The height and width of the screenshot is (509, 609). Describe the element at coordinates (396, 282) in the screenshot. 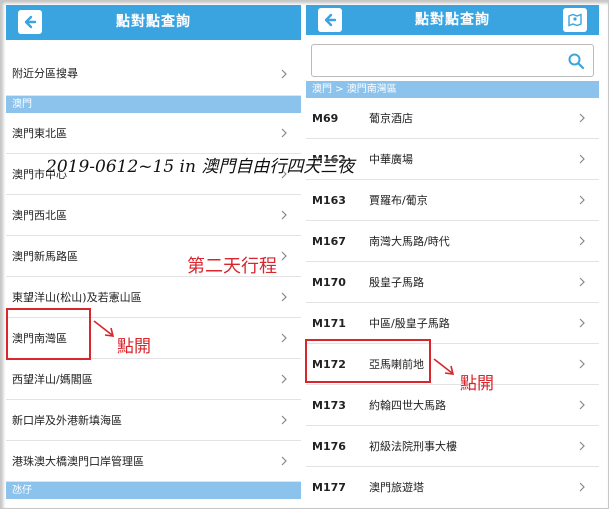

I see `stop-name: 殷皇子馬路` at that location.